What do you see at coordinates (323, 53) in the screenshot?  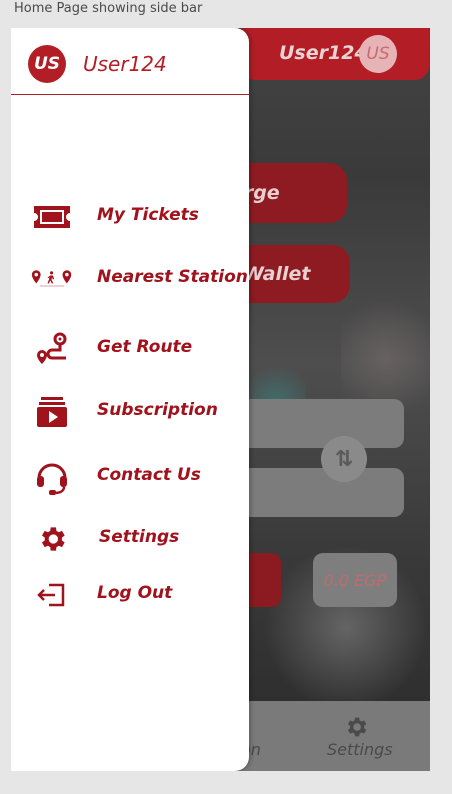 I see `top-username: User124` at bounding box center [323, 53].